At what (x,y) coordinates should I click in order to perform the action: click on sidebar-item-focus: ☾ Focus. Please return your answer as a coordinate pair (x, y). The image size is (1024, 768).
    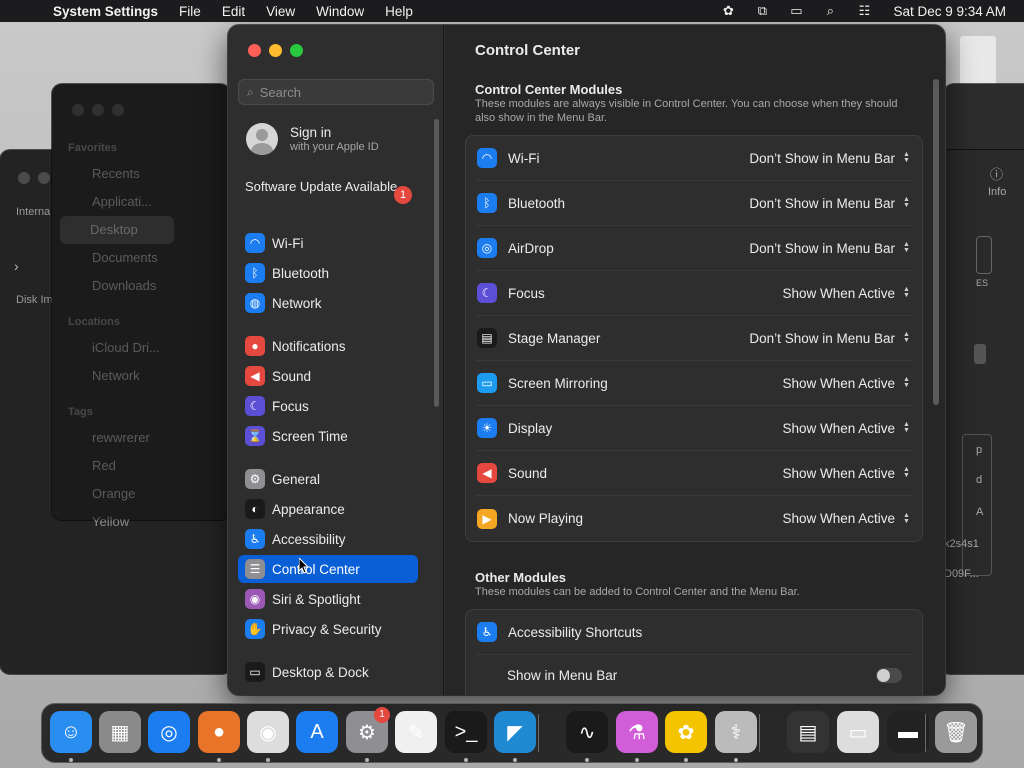
    Looking at the image, I should click on (328, 406).